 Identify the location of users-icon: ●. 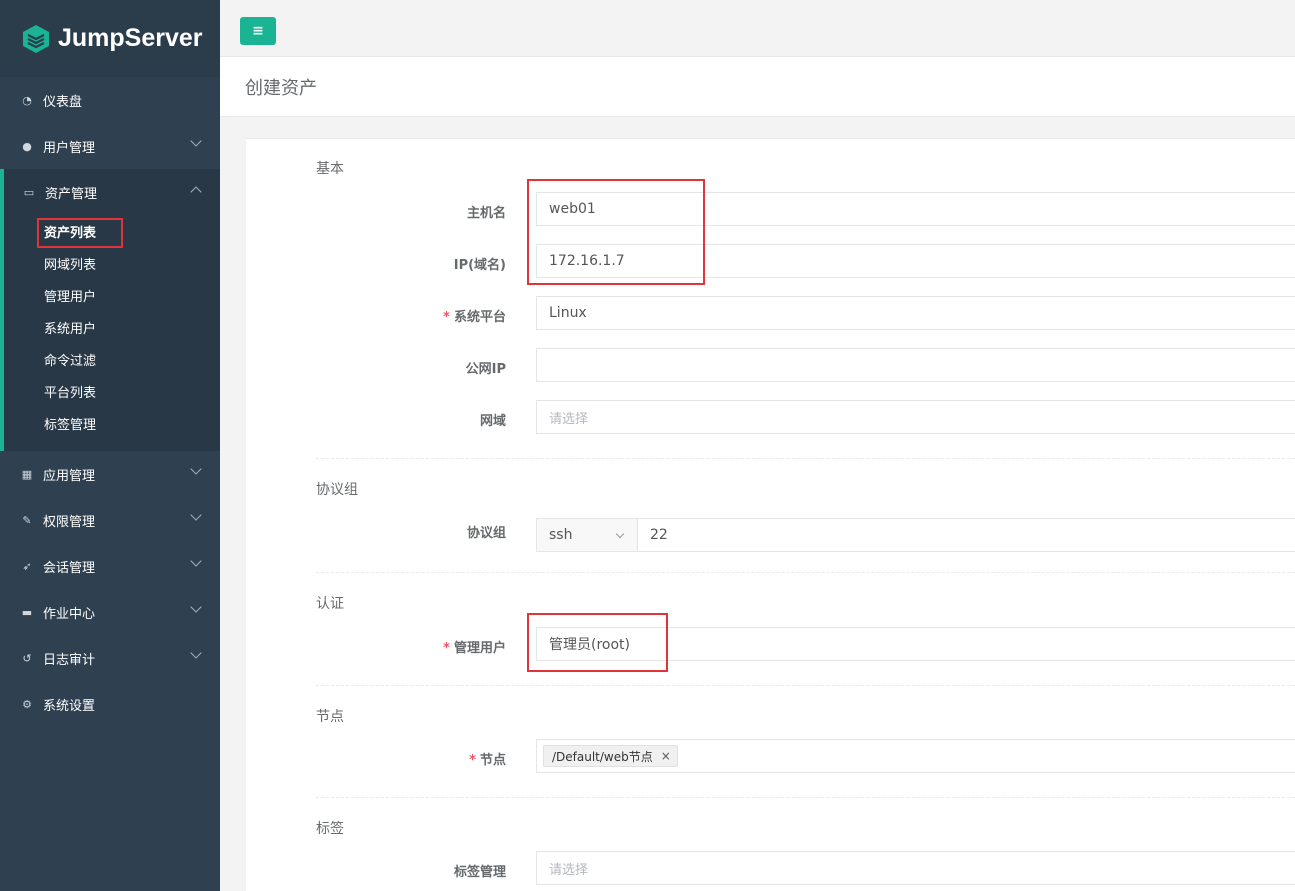
(27, 146).